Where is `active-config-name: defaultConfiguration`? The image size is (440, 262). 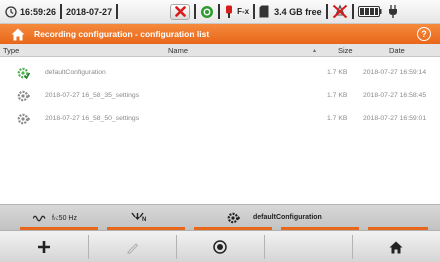
active-config-name: defaultConfiguration is located at coordinates (287, 217).